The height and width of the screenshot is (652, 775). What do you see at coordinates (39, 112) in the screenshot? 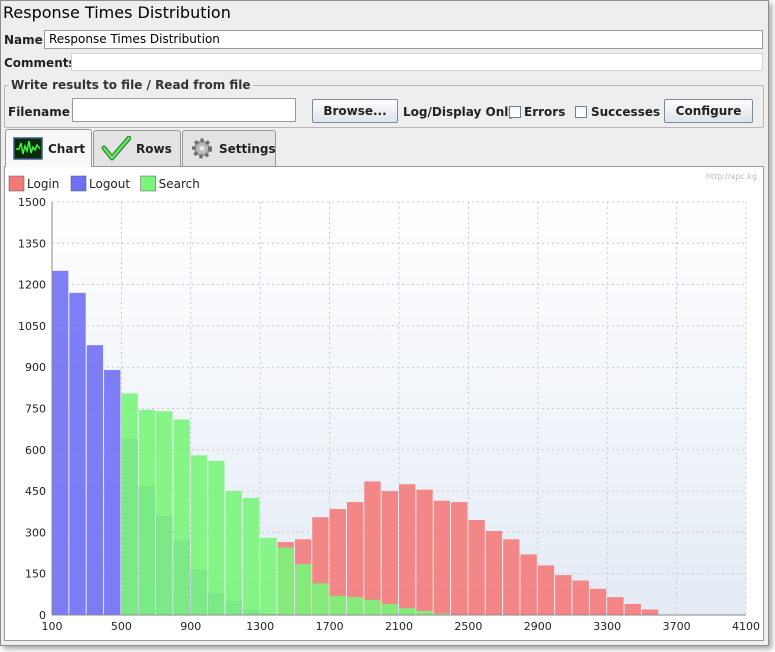
I see `filename-label: Filename` at bounding box center [39, 112].